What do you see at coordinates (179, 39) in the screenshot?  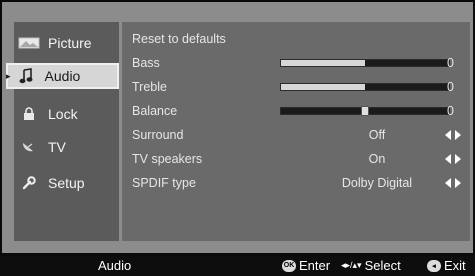 I see `reset-label: Reset to defaults` at bounding box center [179, 39].